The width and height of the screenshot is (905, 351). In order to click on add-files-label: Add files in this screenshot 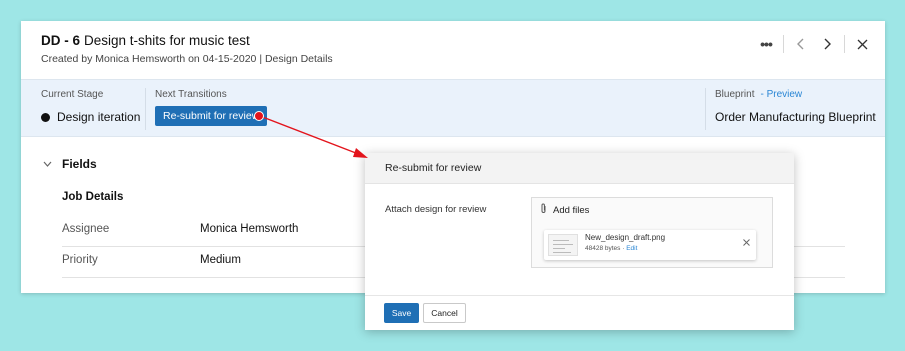, I will do `click(571, 210)`.